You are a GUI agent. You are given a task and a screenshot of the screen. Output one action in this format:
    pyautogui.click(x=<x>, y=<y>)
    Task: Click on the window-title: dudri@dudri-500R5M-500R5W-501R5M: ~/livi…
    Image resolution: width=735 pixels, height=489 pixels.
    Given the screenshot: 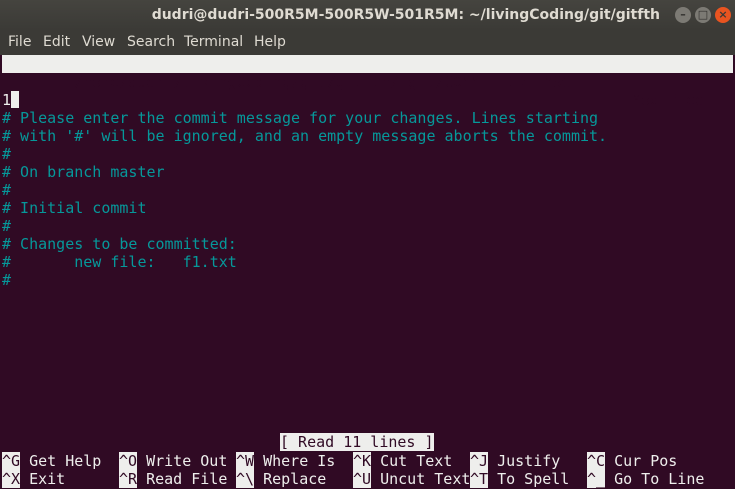 What is the action you would take?
    pyautogui.click(x=405, y=15)
    